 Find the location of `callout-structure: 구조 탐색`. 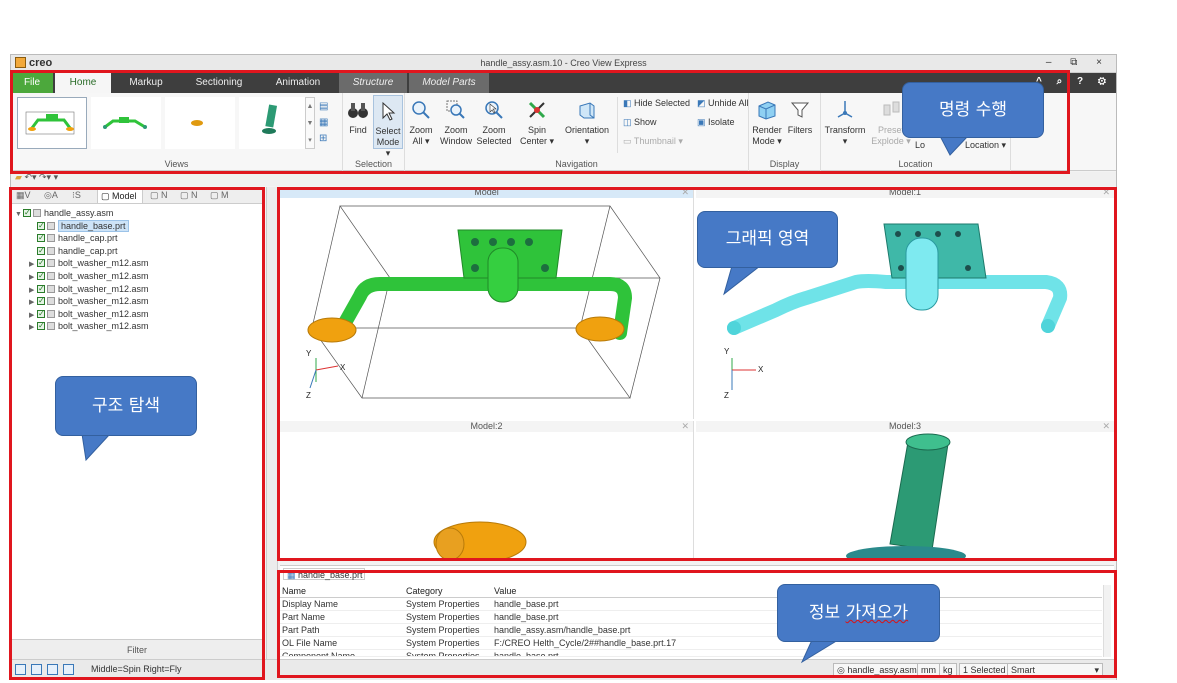

callout-structure: 구조 탐색 is located at coordinates (126, 406).